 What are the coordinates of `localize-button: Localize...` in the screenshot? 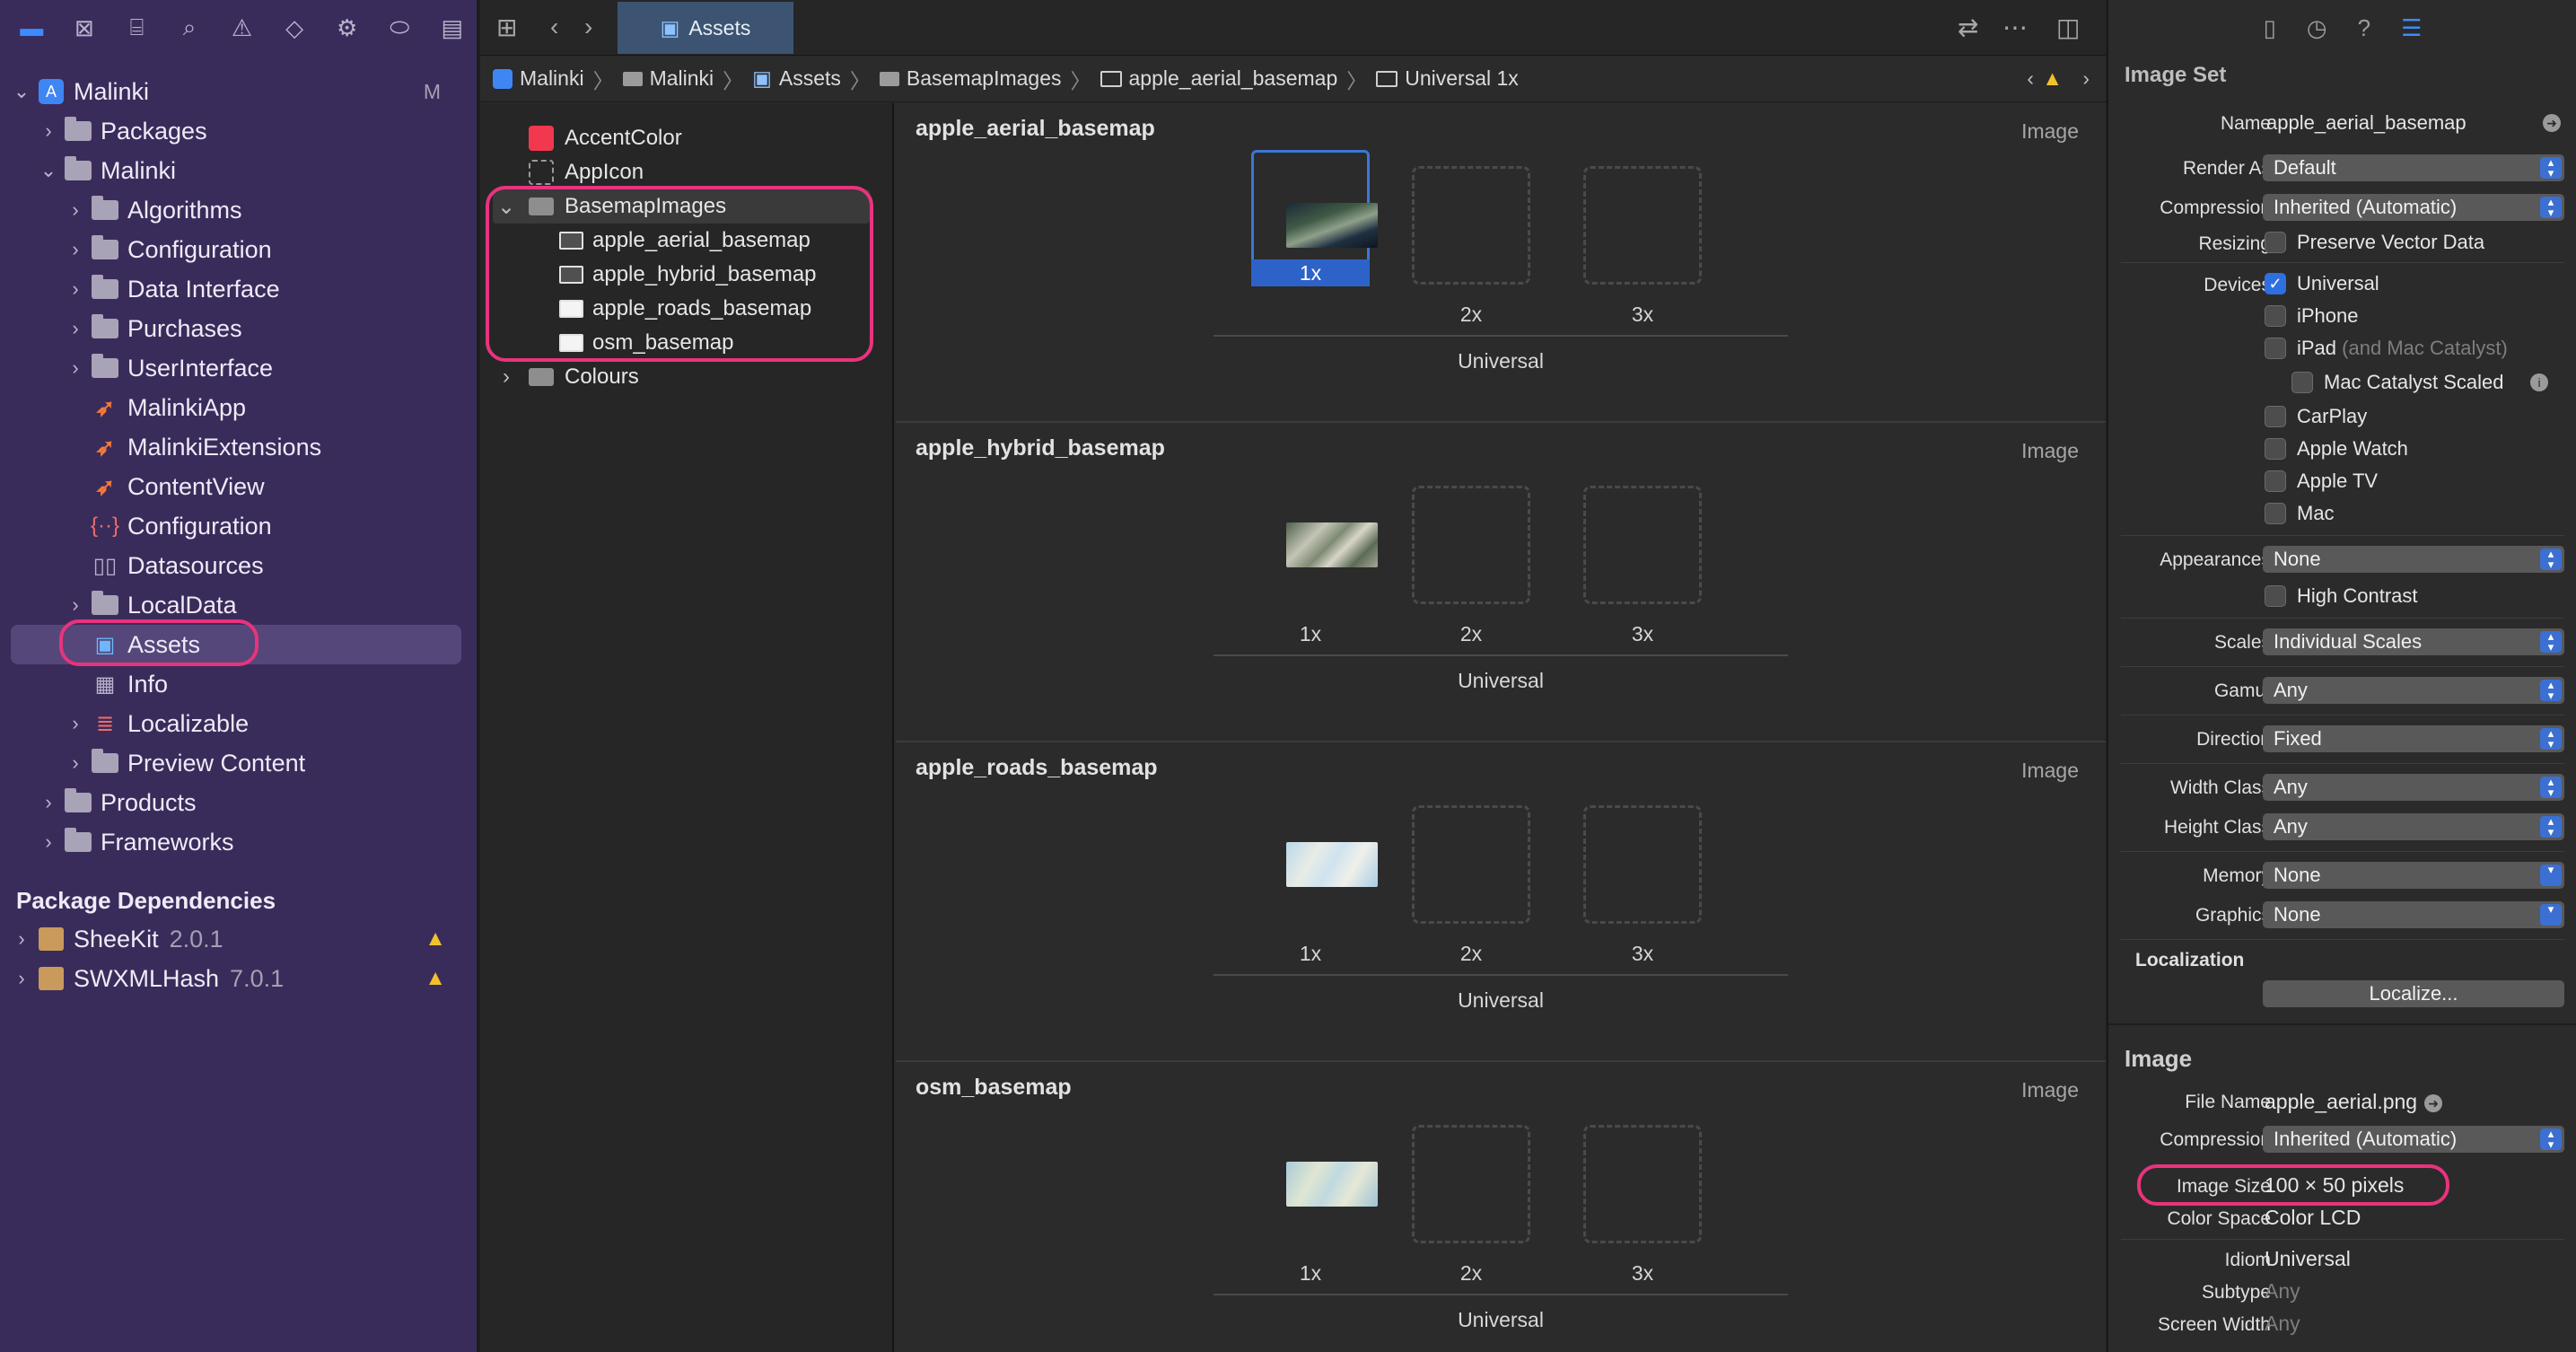 It's located at (2413, 993).